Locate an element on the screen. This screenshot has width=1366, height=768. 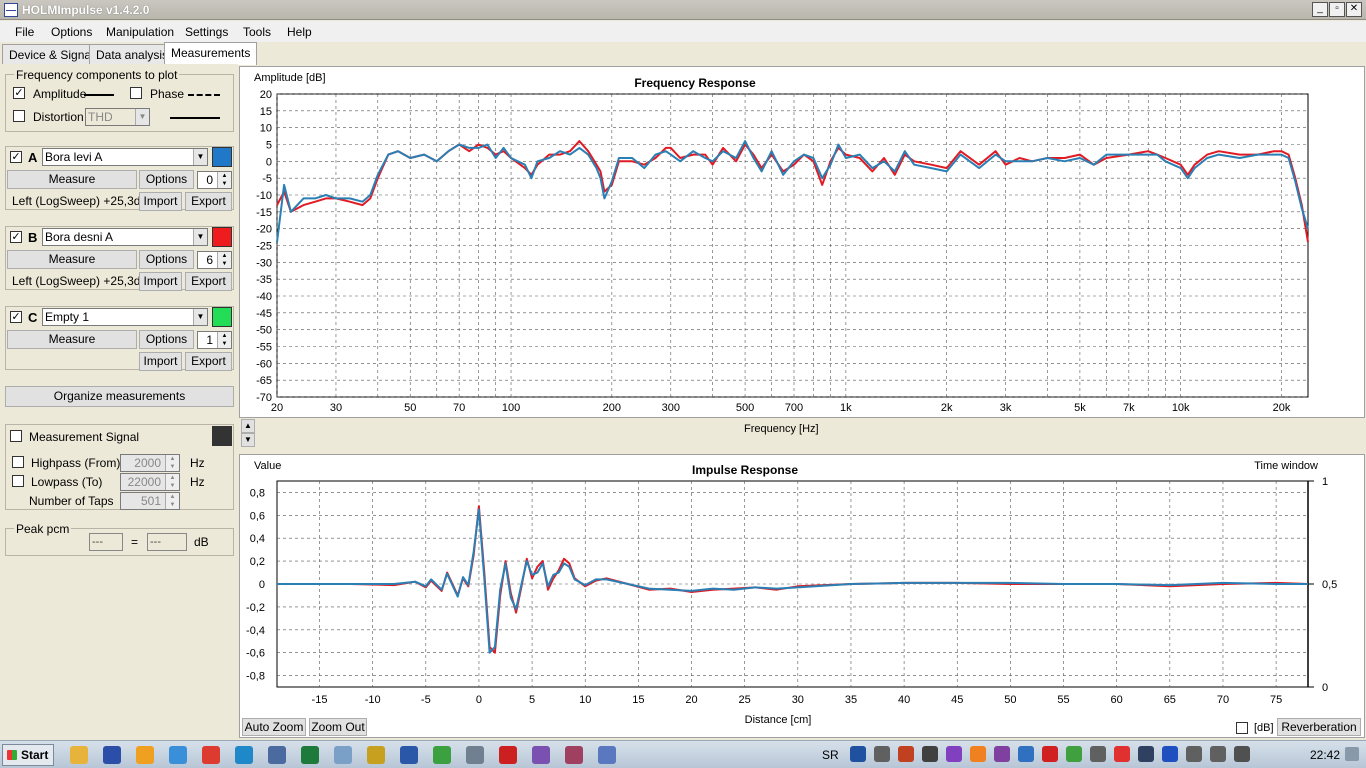
lowpass-spin: 22000 ▲ ▼ is located at coordinates (150, 482).